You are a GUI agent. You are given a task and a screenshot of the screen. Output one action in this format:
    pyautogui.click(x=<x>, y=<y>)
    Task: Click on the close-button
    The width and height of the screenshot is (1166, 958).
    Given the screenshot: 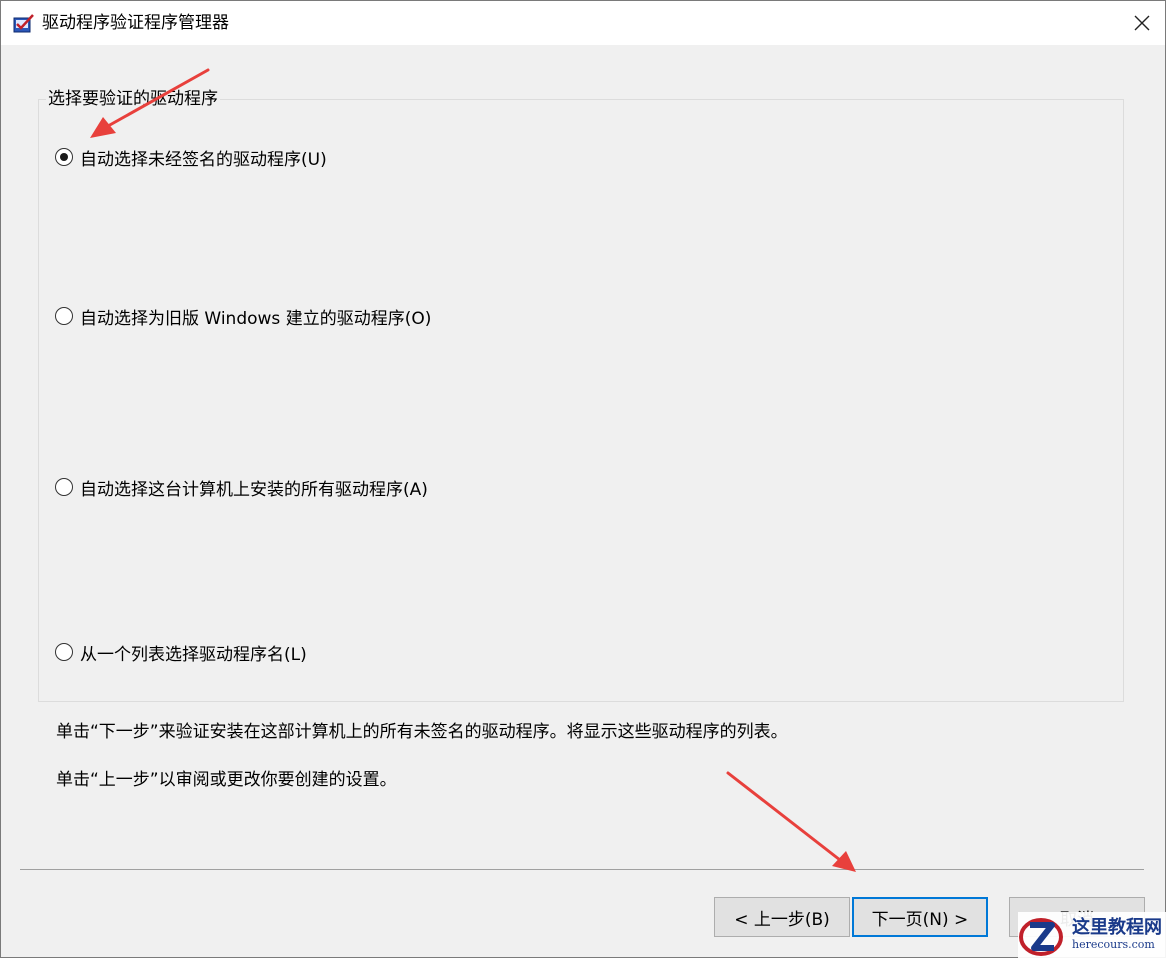 What is the action you would take?
    pyautogui.click(x=1142, y=23)
    